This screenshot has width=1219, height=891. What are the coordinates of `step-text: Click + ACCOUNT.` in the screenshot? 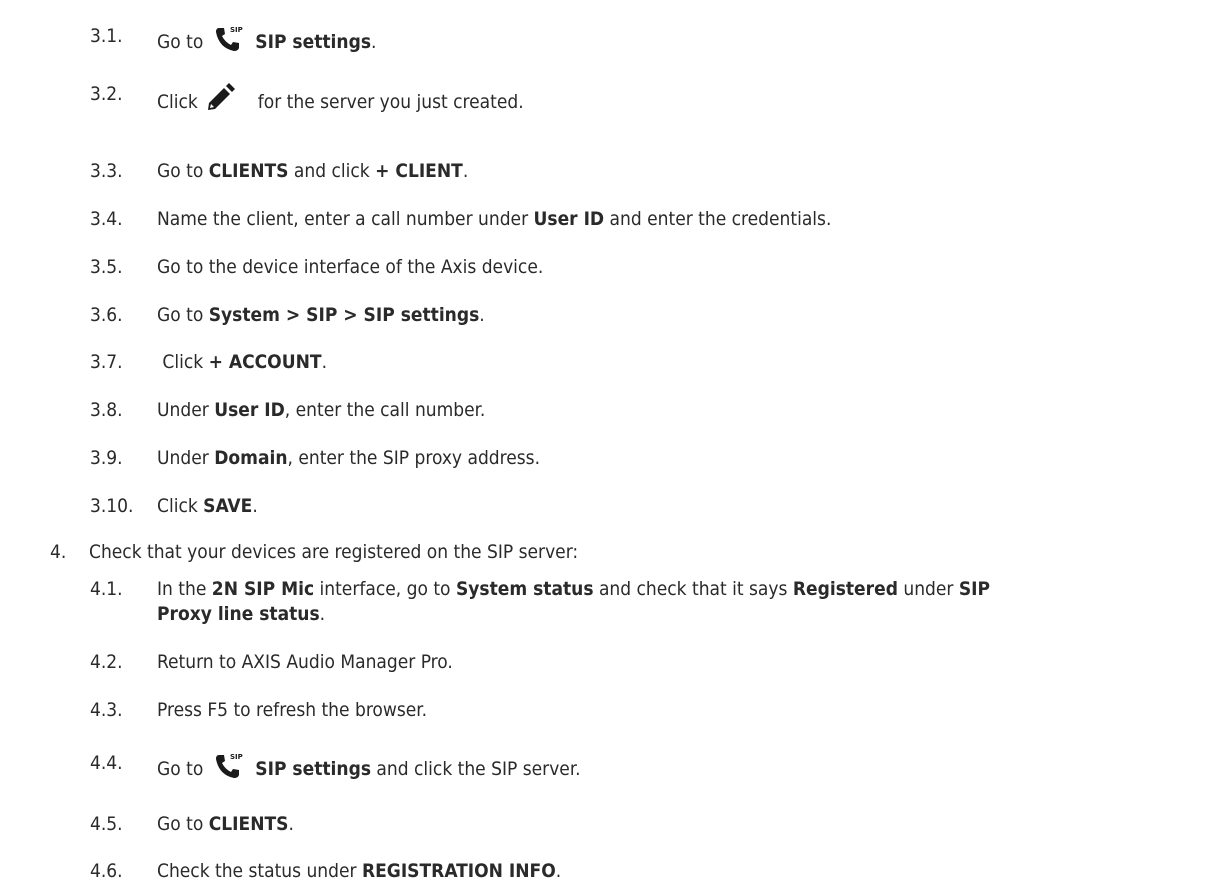 It's located at (242, 362).